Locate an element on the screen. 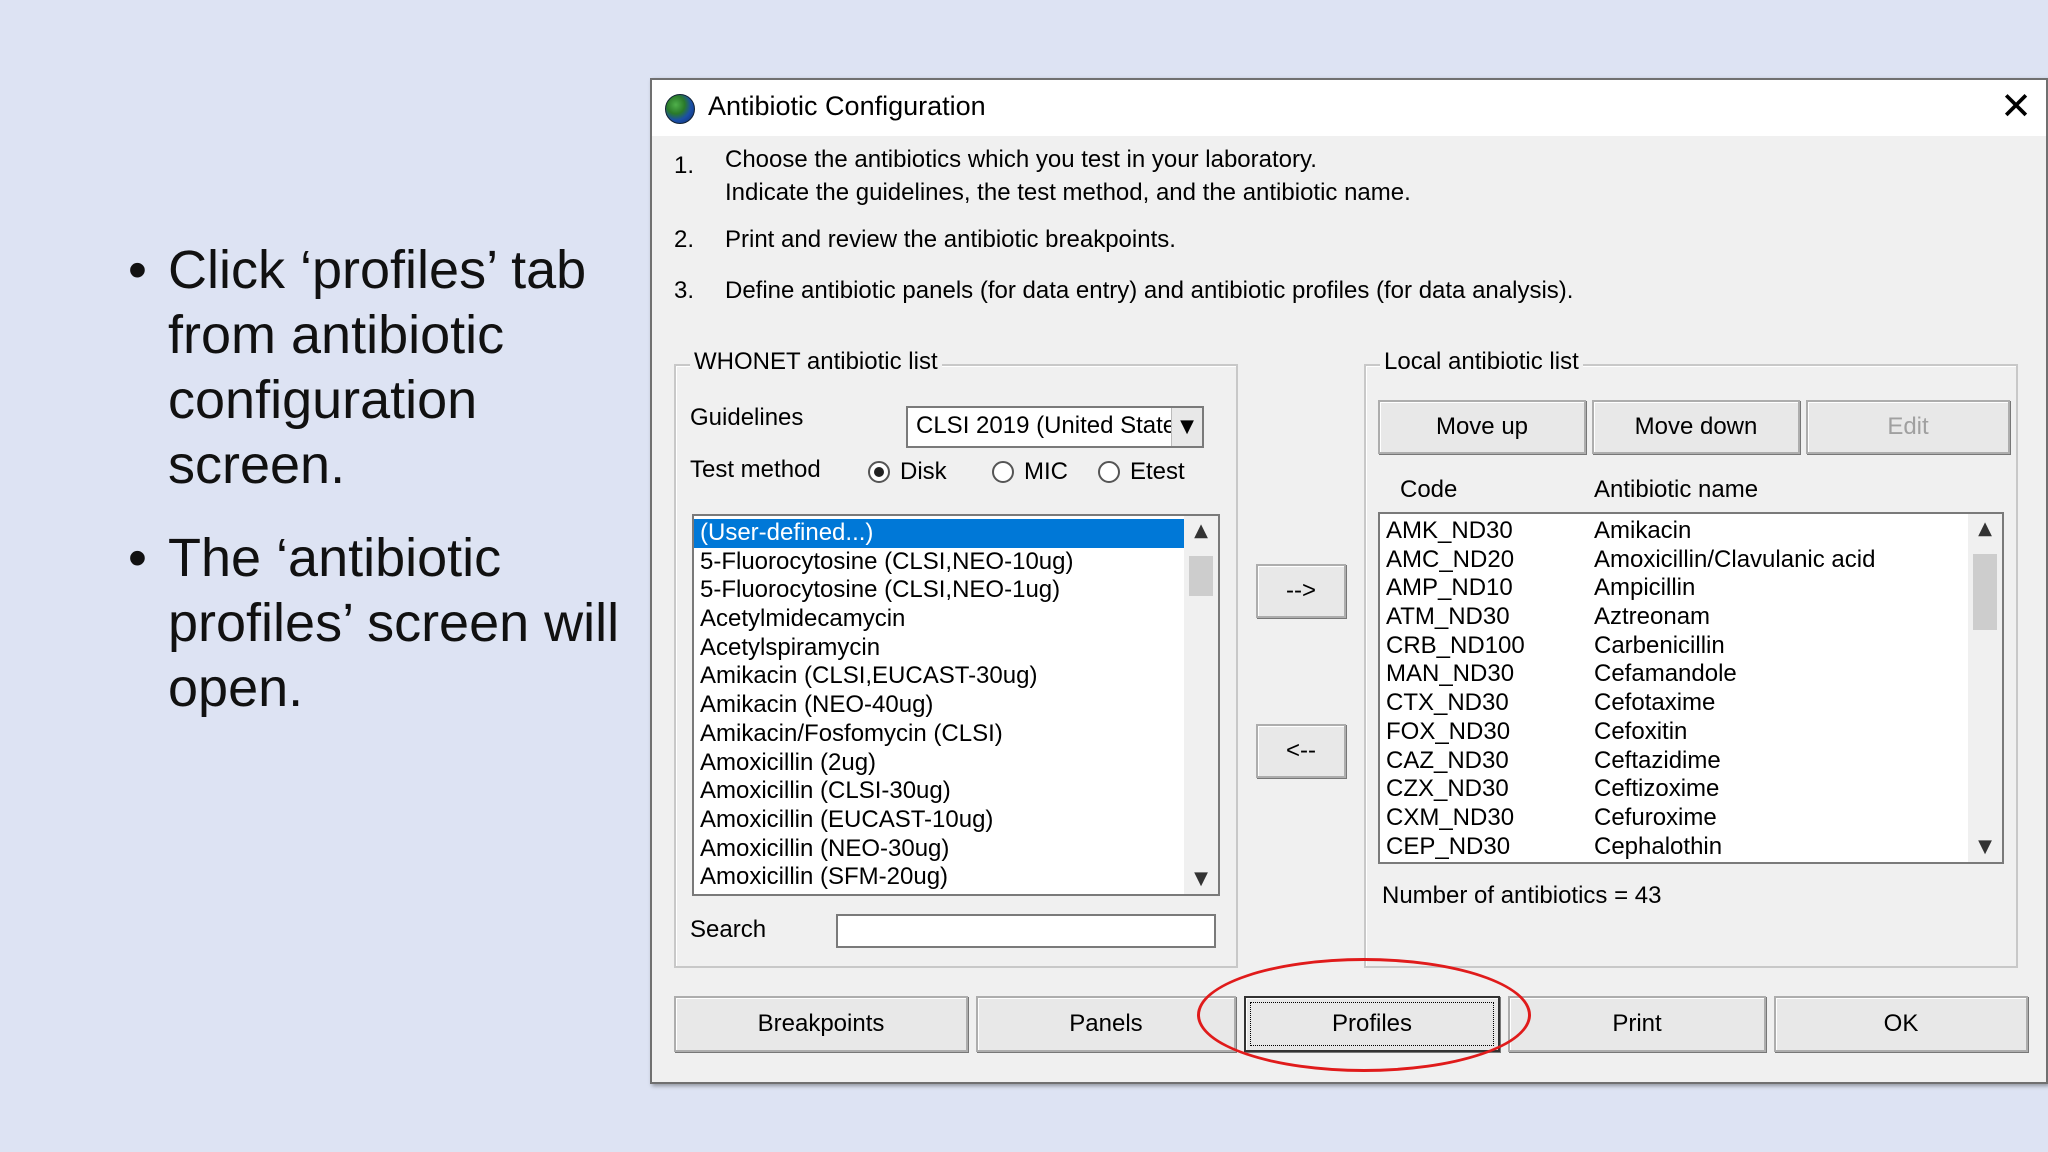  name-cell: Amoxicillin/Clavulanic acid is located at coordinates (1735, 559).